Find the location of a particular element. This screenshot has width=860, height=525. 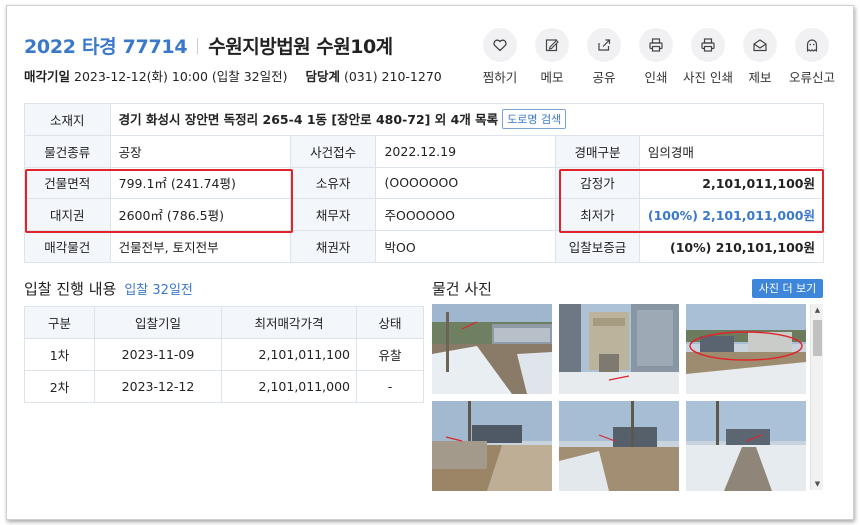

sale-date-value: 2023-12-12(화) 10:00 (입찰 32일전) is located at coordinates (181, 76).